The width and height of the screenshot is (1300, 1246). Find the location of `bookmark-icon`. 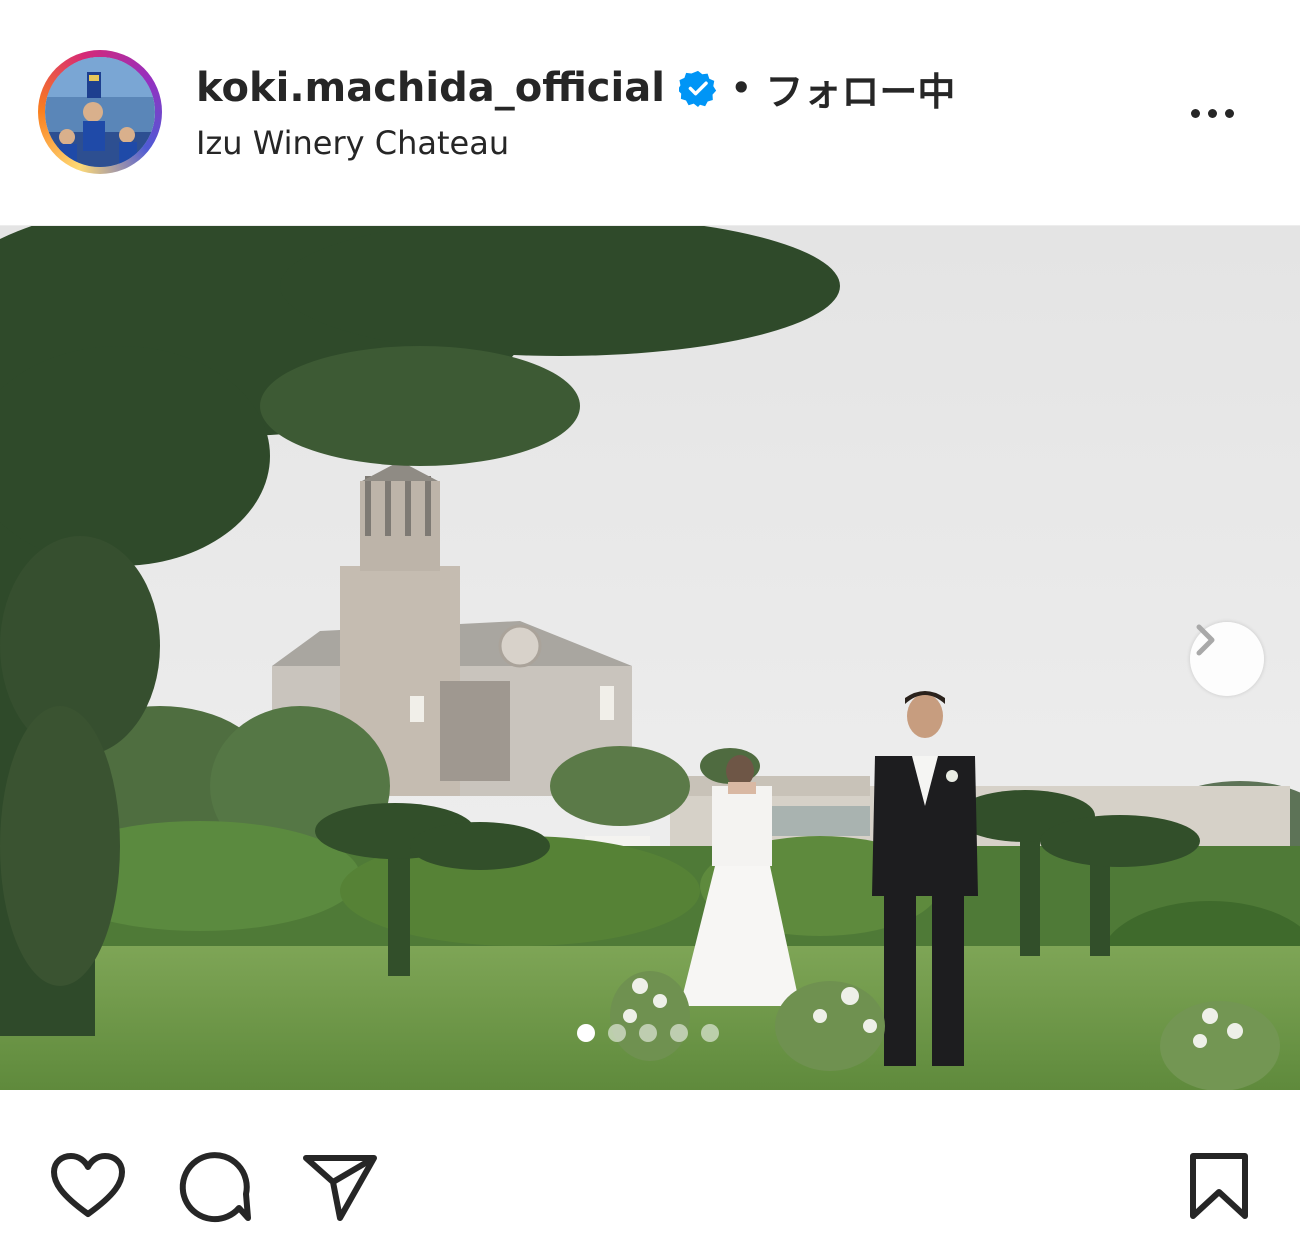

bookmark-icon is located at coordinates (1219, 1186).